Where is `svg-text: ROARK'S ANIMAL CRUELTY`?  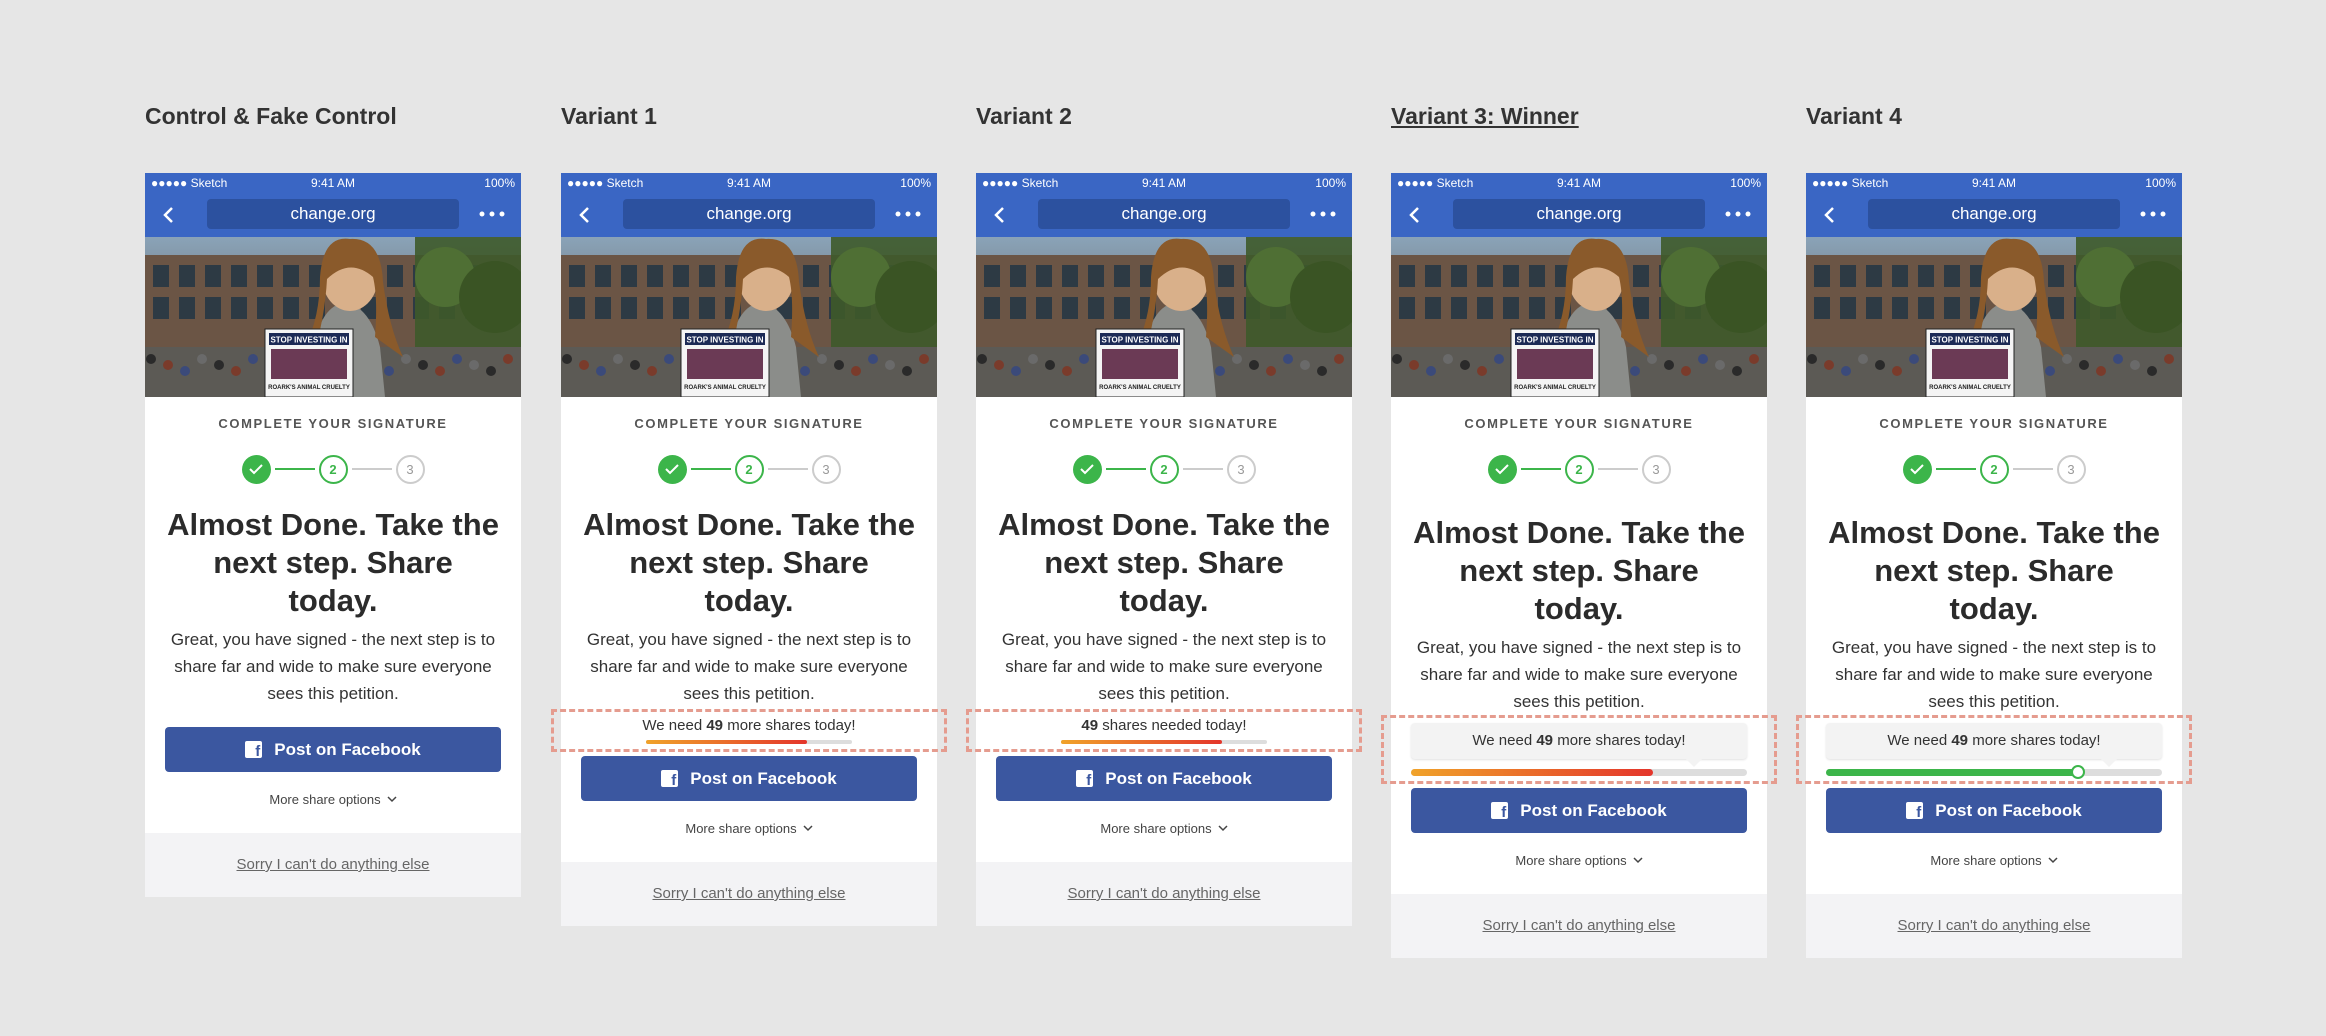 svg-text: ROARK'S ANIMAL CRUELTY is located at coordinates (309, 388).